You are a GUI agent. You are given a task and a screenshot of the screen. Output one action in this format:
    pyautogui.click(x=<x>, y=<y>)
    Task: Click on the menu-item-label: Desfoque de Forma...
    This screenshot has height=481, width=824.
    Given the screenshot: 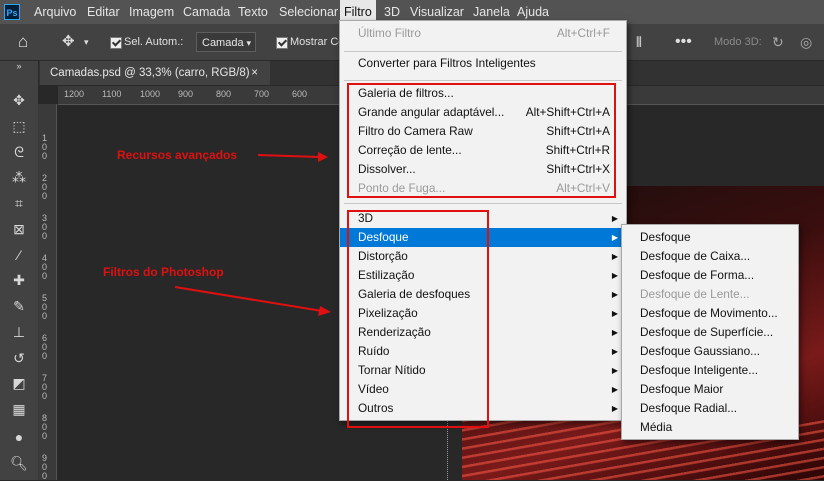 What is the action you would take?
    pyautogui.click(x=697, y=275)
    